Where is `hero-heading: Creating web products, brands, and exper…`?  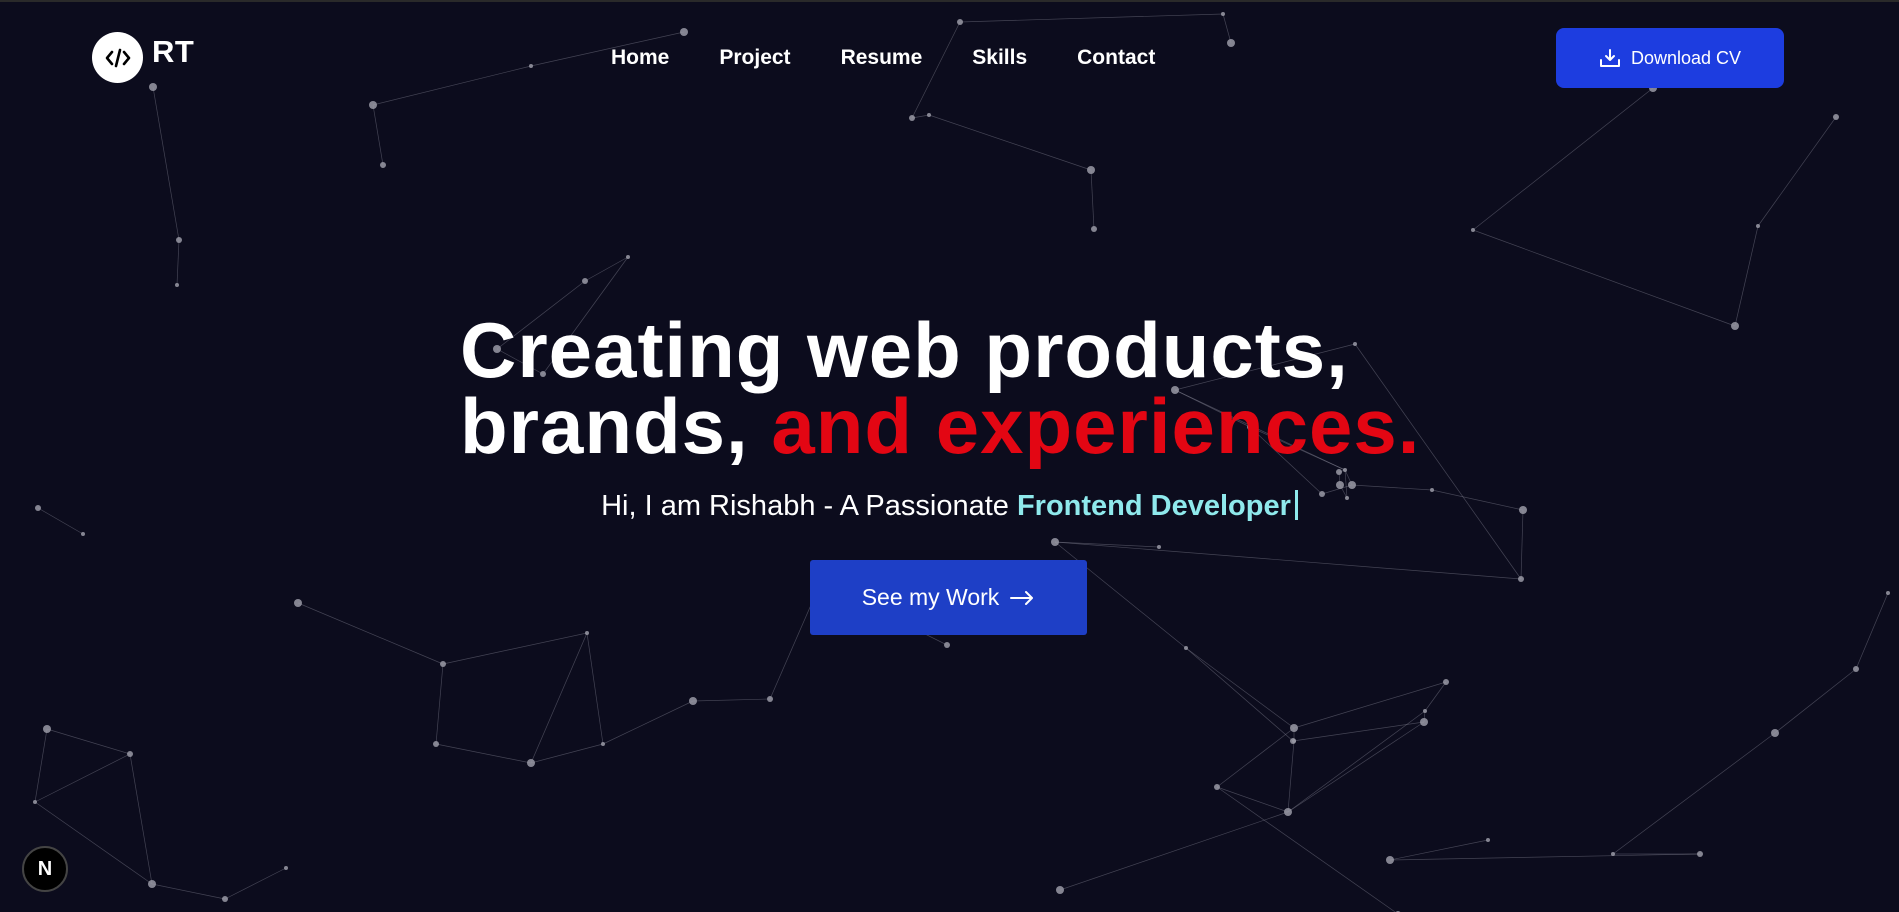
hero-heading: Creating web products, brands, and exper… is located at coordinates (940, 388).